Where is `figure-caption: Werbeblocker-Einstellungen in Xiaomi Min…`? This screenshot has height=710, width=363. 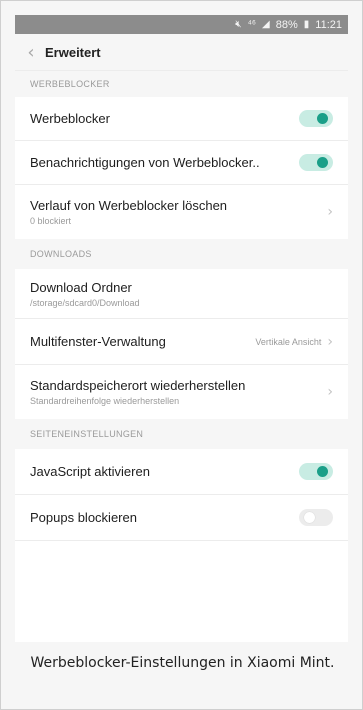 figure-caption: Werbeblocker-Einstellungen in Xiaomi Min… is located at coordinates (182, 663).